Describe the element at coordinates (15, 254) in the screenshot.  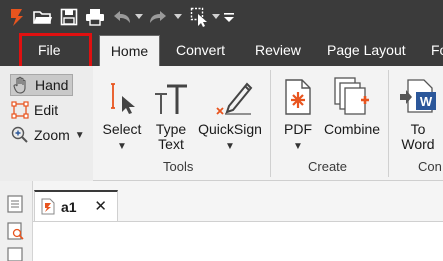
I see `attachments-panel-icon` at that location.